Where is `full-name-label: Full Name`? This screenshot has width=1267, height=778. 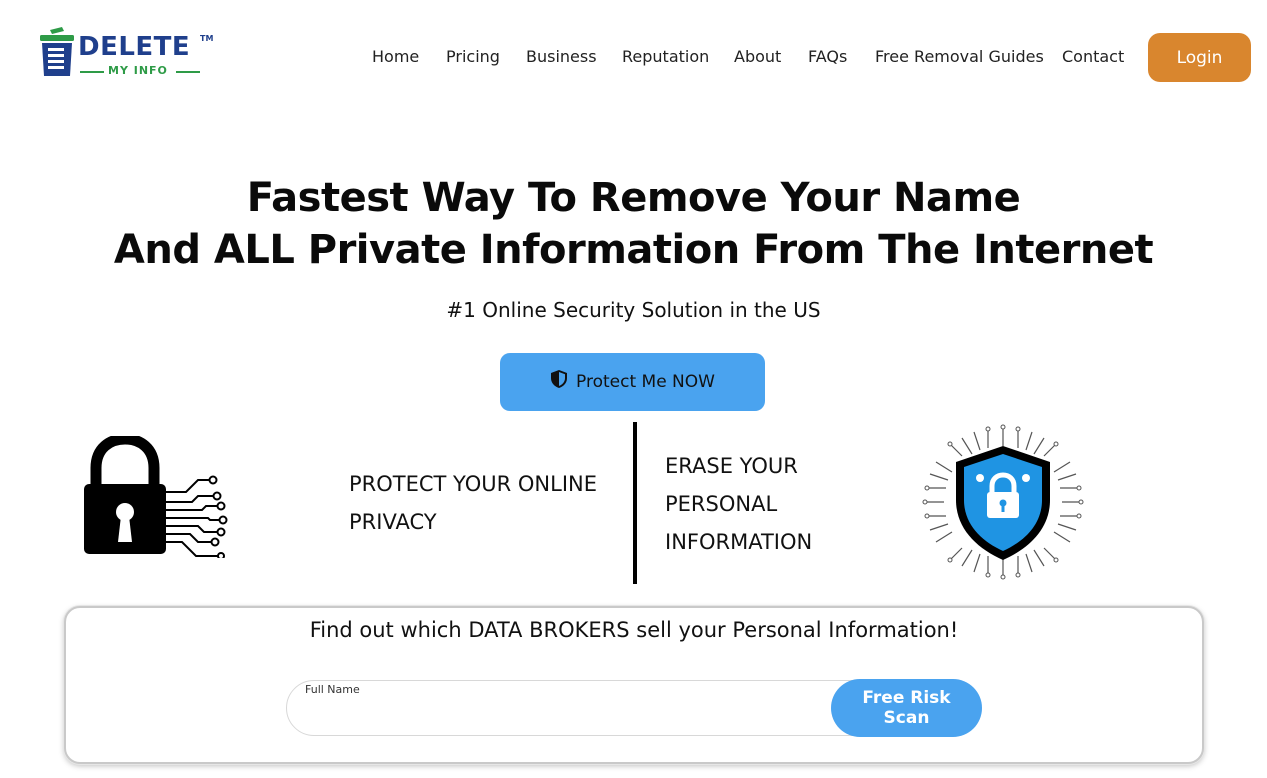
full-name-label: Full Name is located at coordinates (332, 689).